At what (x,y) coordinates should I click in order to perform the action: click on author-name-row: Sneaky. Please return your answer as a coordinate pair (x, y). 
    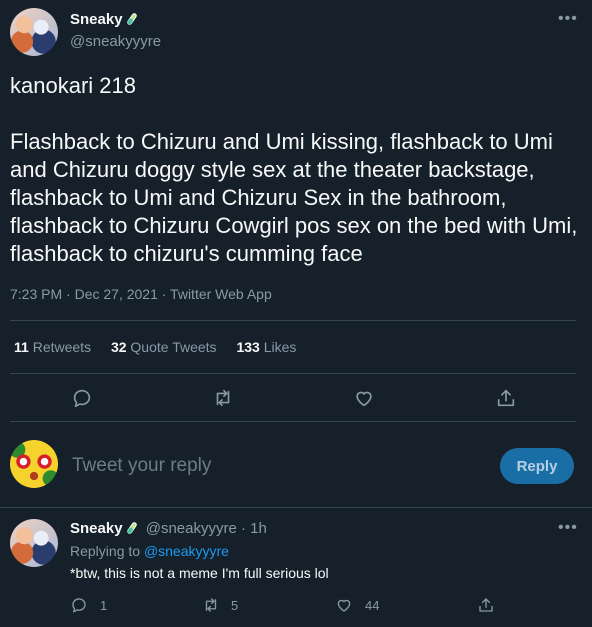
    Looking at the image, I should click on (104, 19).